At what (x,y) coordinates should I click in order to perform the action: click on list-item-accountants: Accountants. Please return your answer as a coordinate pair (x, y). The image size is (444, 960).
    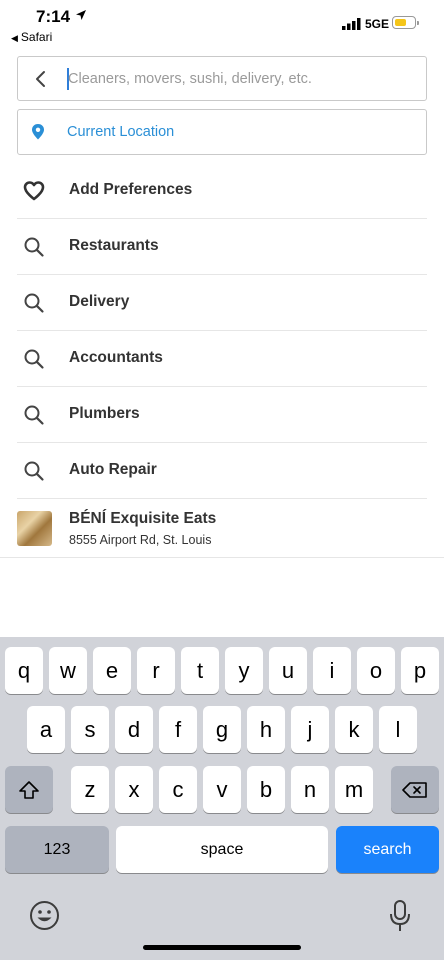
    Looking at the image, I should click on (222, 359).